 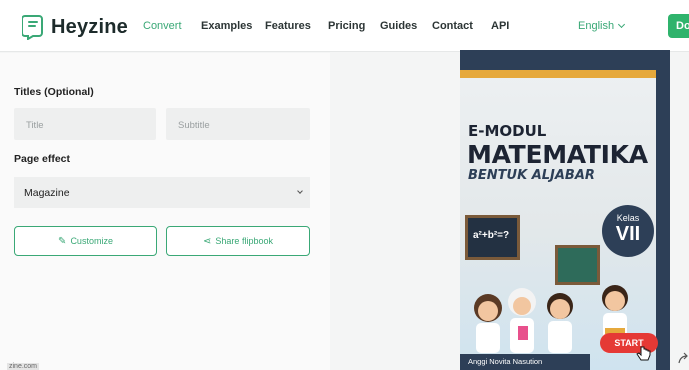 What do you see at coordinates (678, 26) in the screenshot?
I see `cta-button: Do` at bounding box center [678, 26].